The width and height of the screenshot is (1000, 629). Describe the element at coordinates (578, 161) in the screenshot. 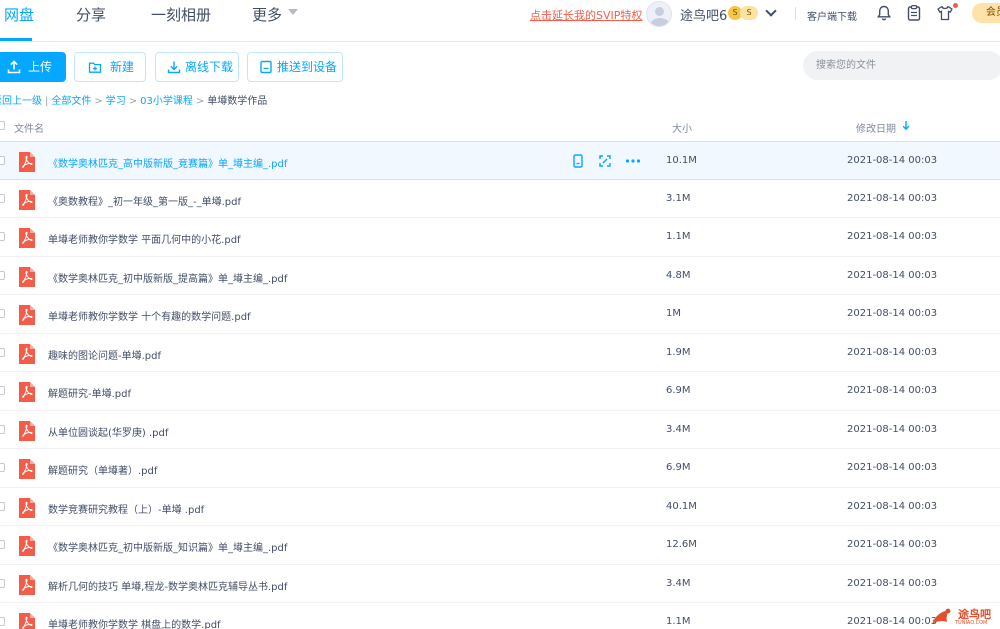

I see `phone-send-icon` at that location.